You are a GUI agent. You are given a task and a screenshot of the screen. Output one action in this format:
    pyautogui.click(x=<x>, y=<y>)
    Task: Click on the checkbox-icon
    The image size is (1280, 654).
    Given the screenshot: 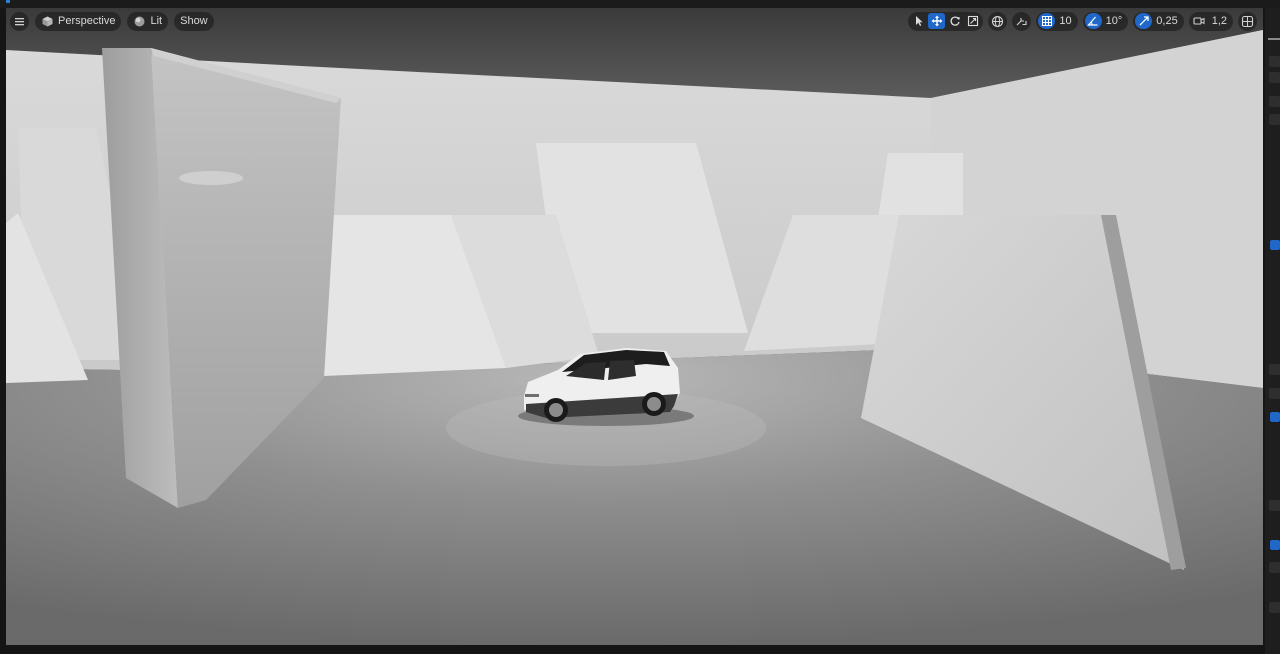 What is the action you would take?
    pyautogui.click(x=1275, y=545)
    